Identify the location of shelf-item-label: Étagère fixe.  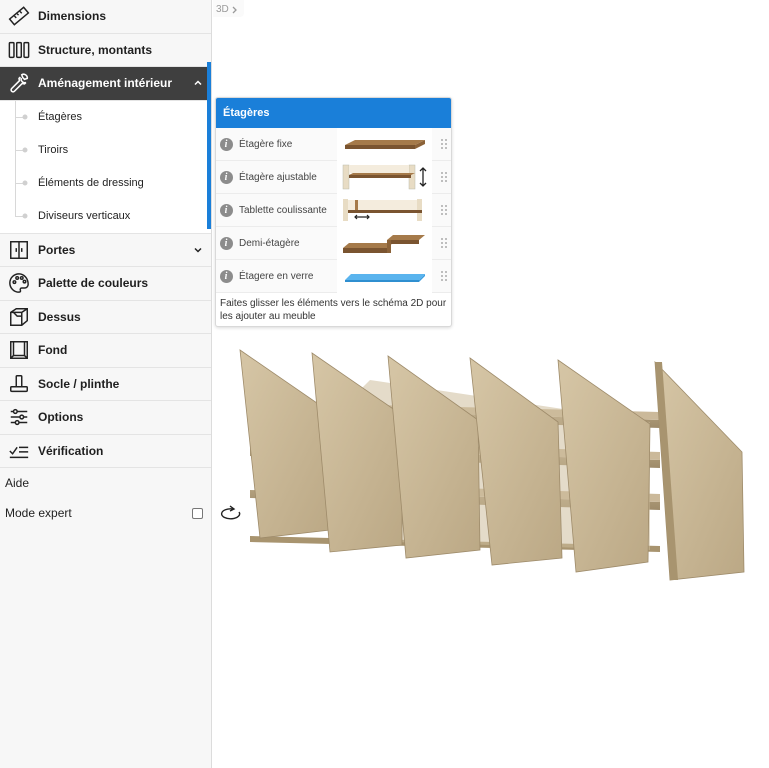
(266, 144).